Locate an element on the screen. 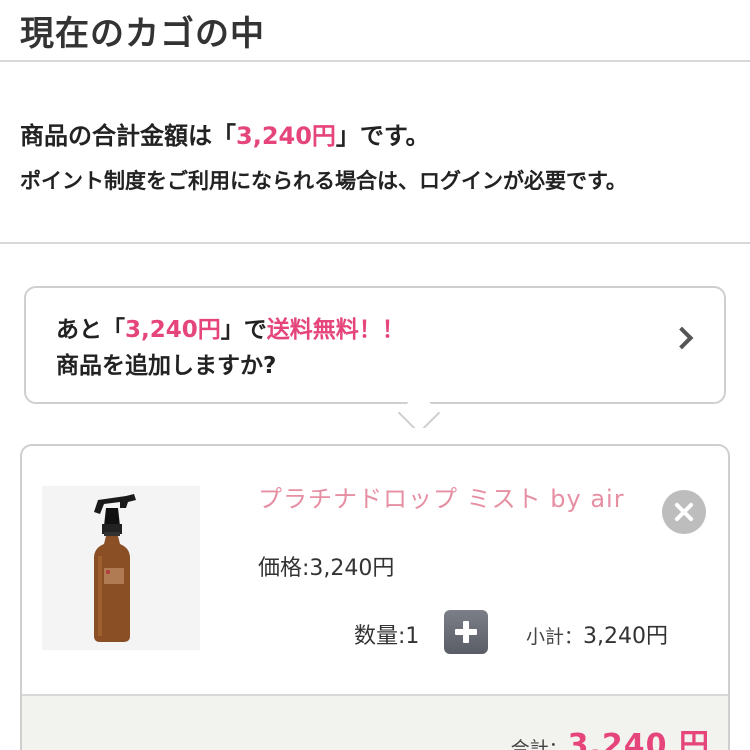 This screenshot has height=750, width=750. grand-total-label: 合計： is located at coordinates (539, 744).